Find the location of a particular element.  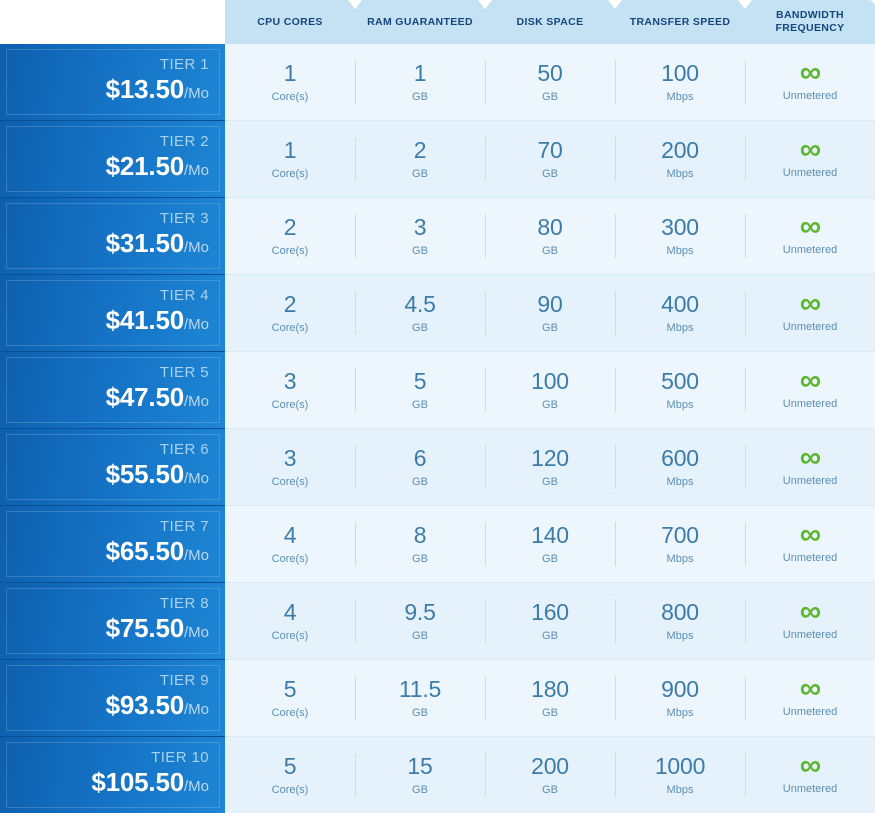

tier-price-line: $47.50/Mo is located at coordinates (157, 399).